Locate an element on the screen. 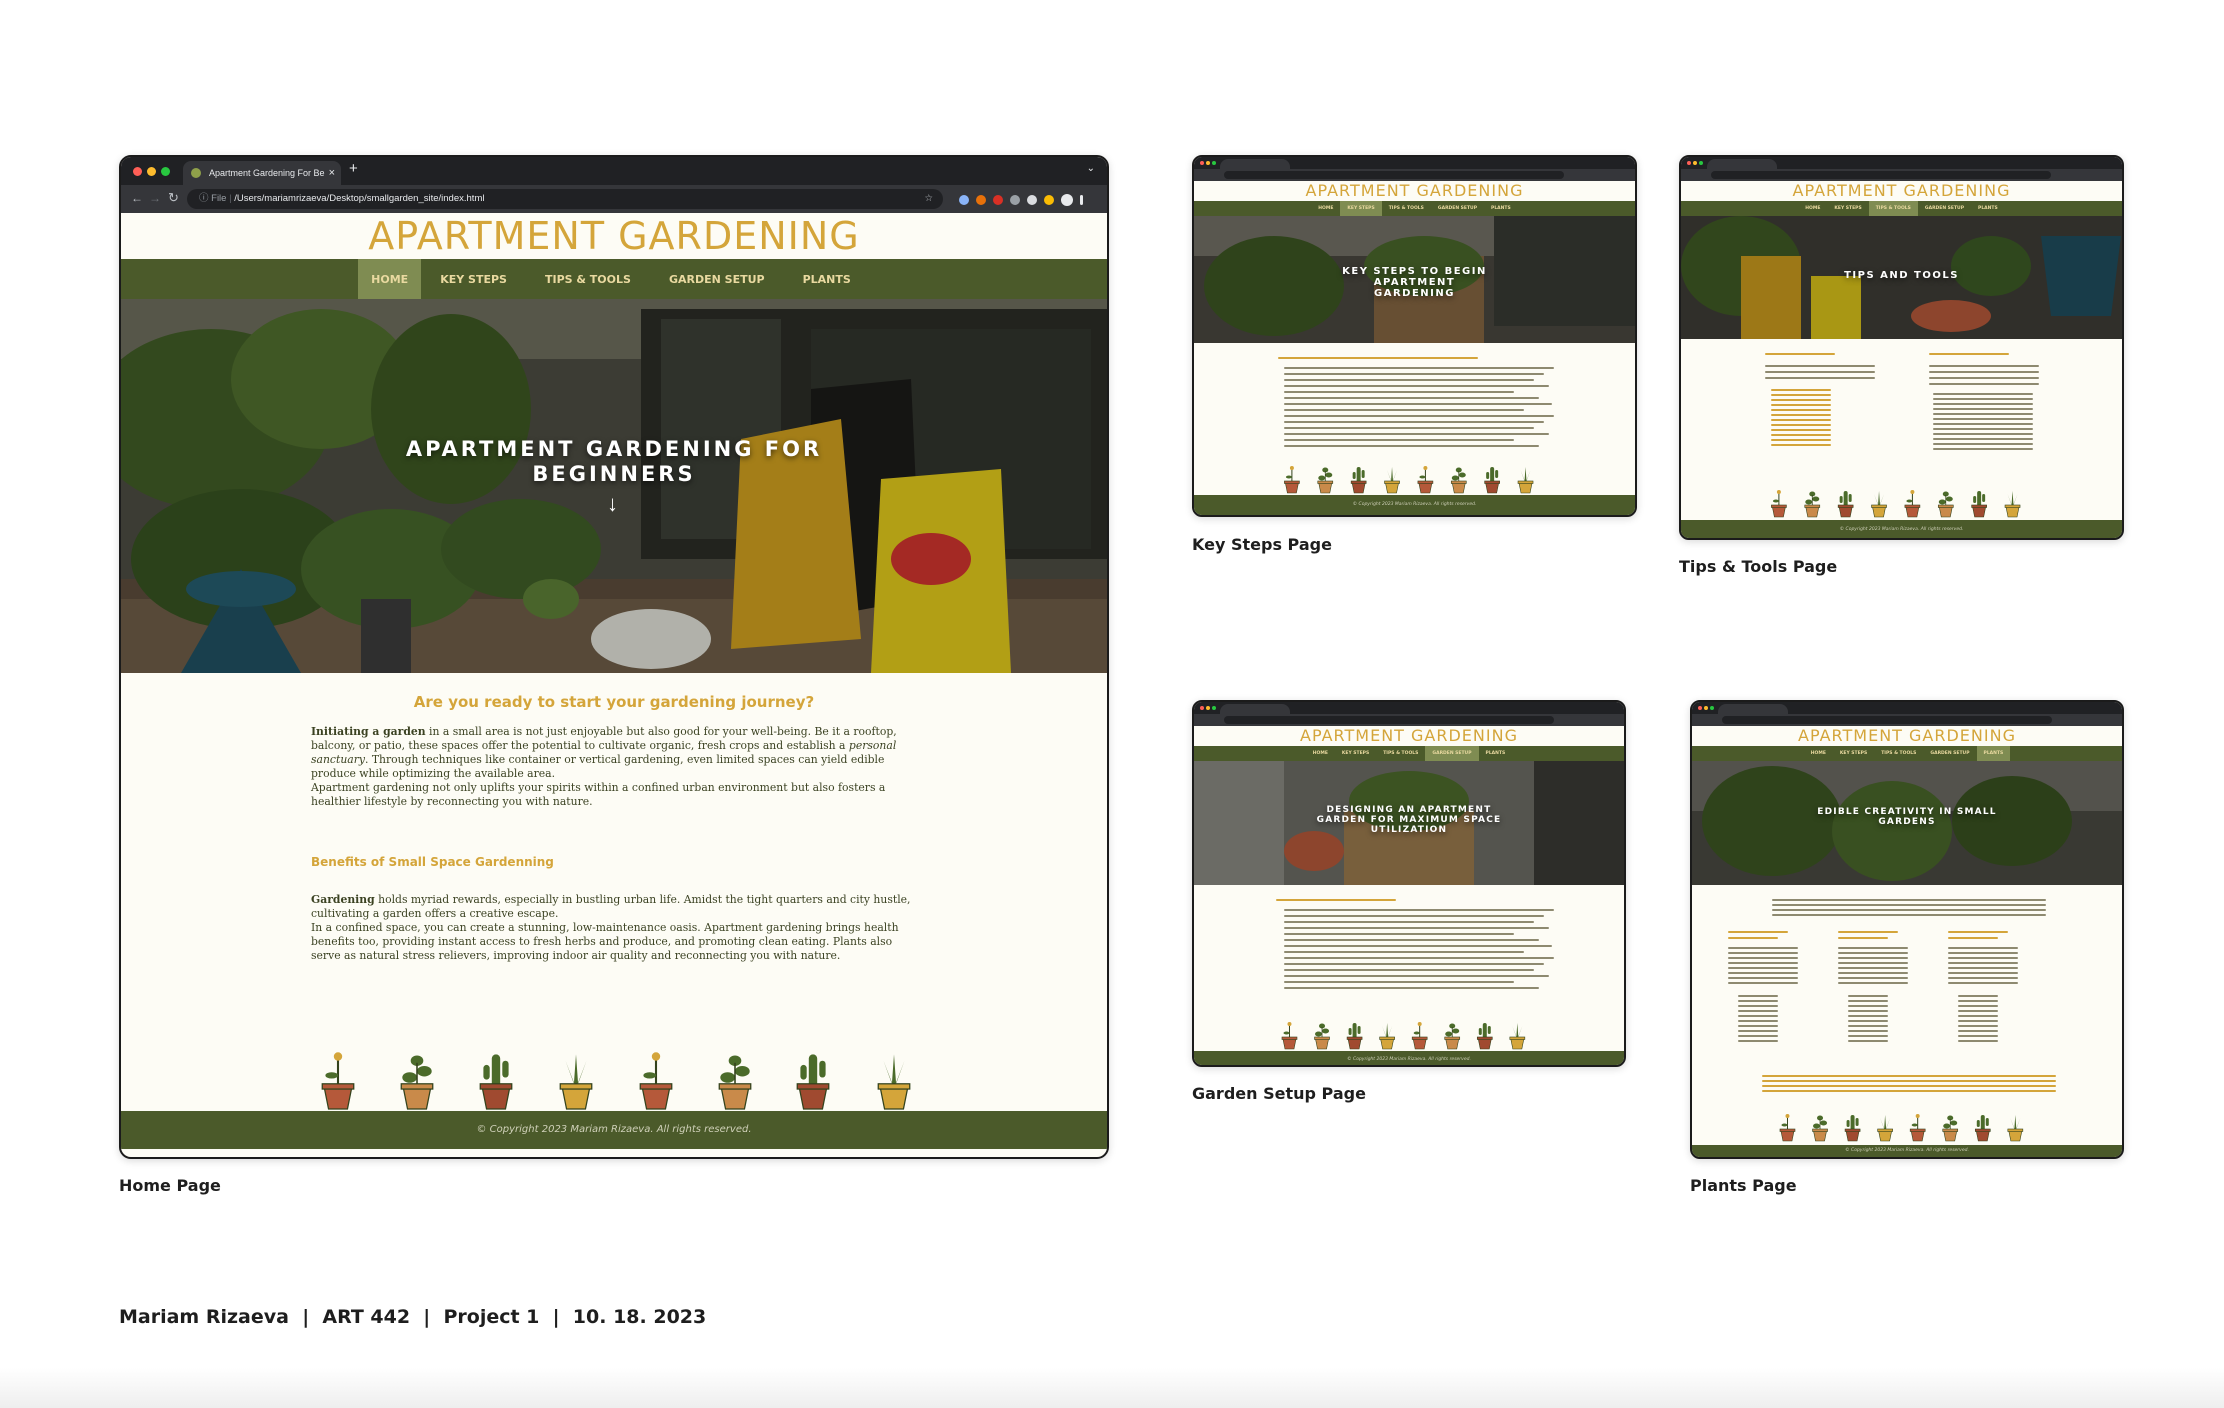  forward-arrow-icon: → is located at coordinates (155, 198).